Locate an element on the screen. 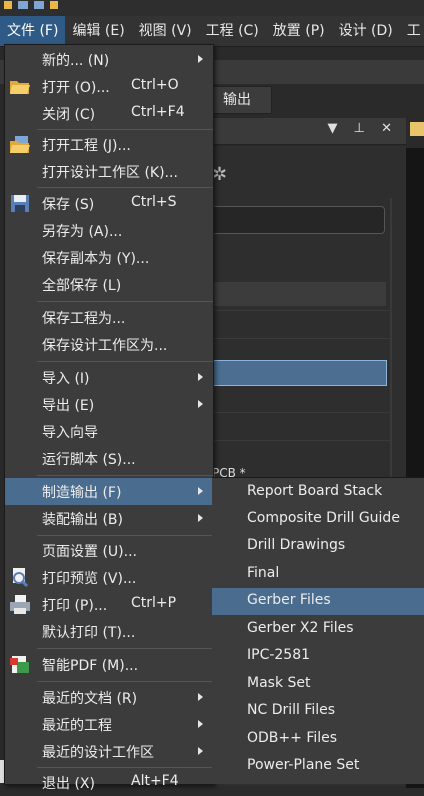  menu-recent-documents: 最近的文档 (R) is located at coordinates (109, 697).